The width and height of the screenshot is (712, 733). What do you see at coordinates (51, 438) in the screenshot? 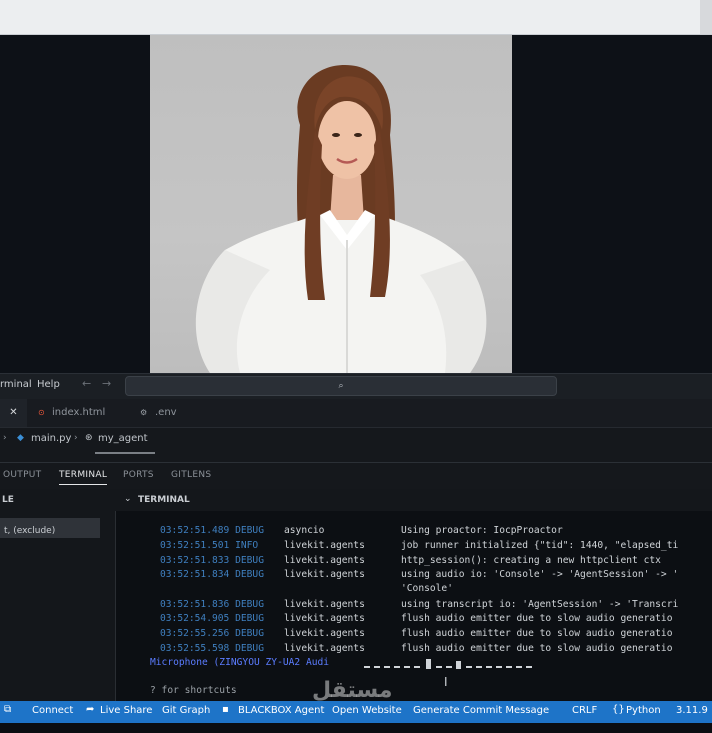
I see `breadcrumb-file: main.py` at bounding box center [51, 438].